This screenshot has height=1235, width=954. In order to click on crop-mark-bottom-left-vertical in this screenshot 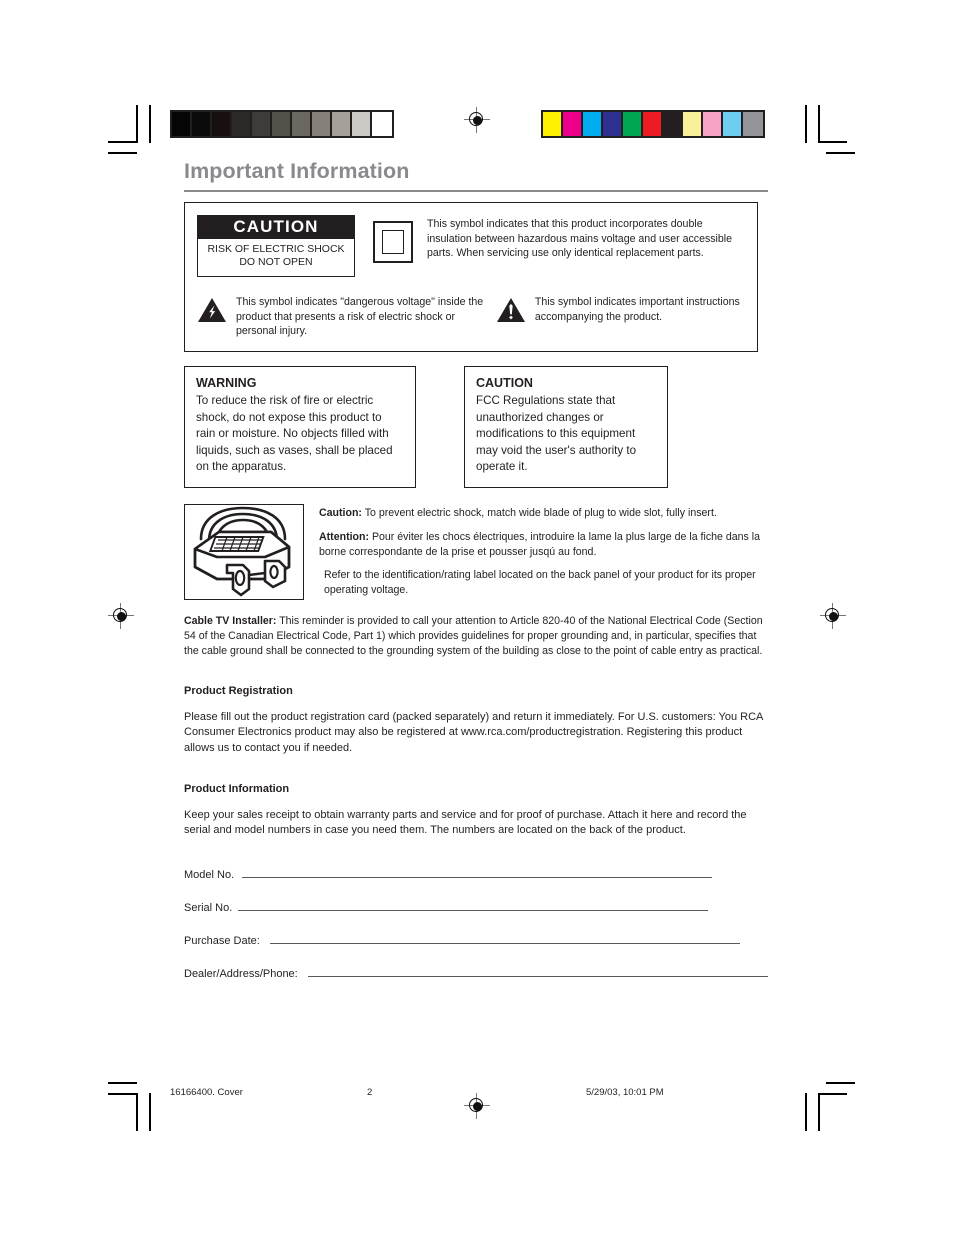, I will do `click(137, 1112)`.